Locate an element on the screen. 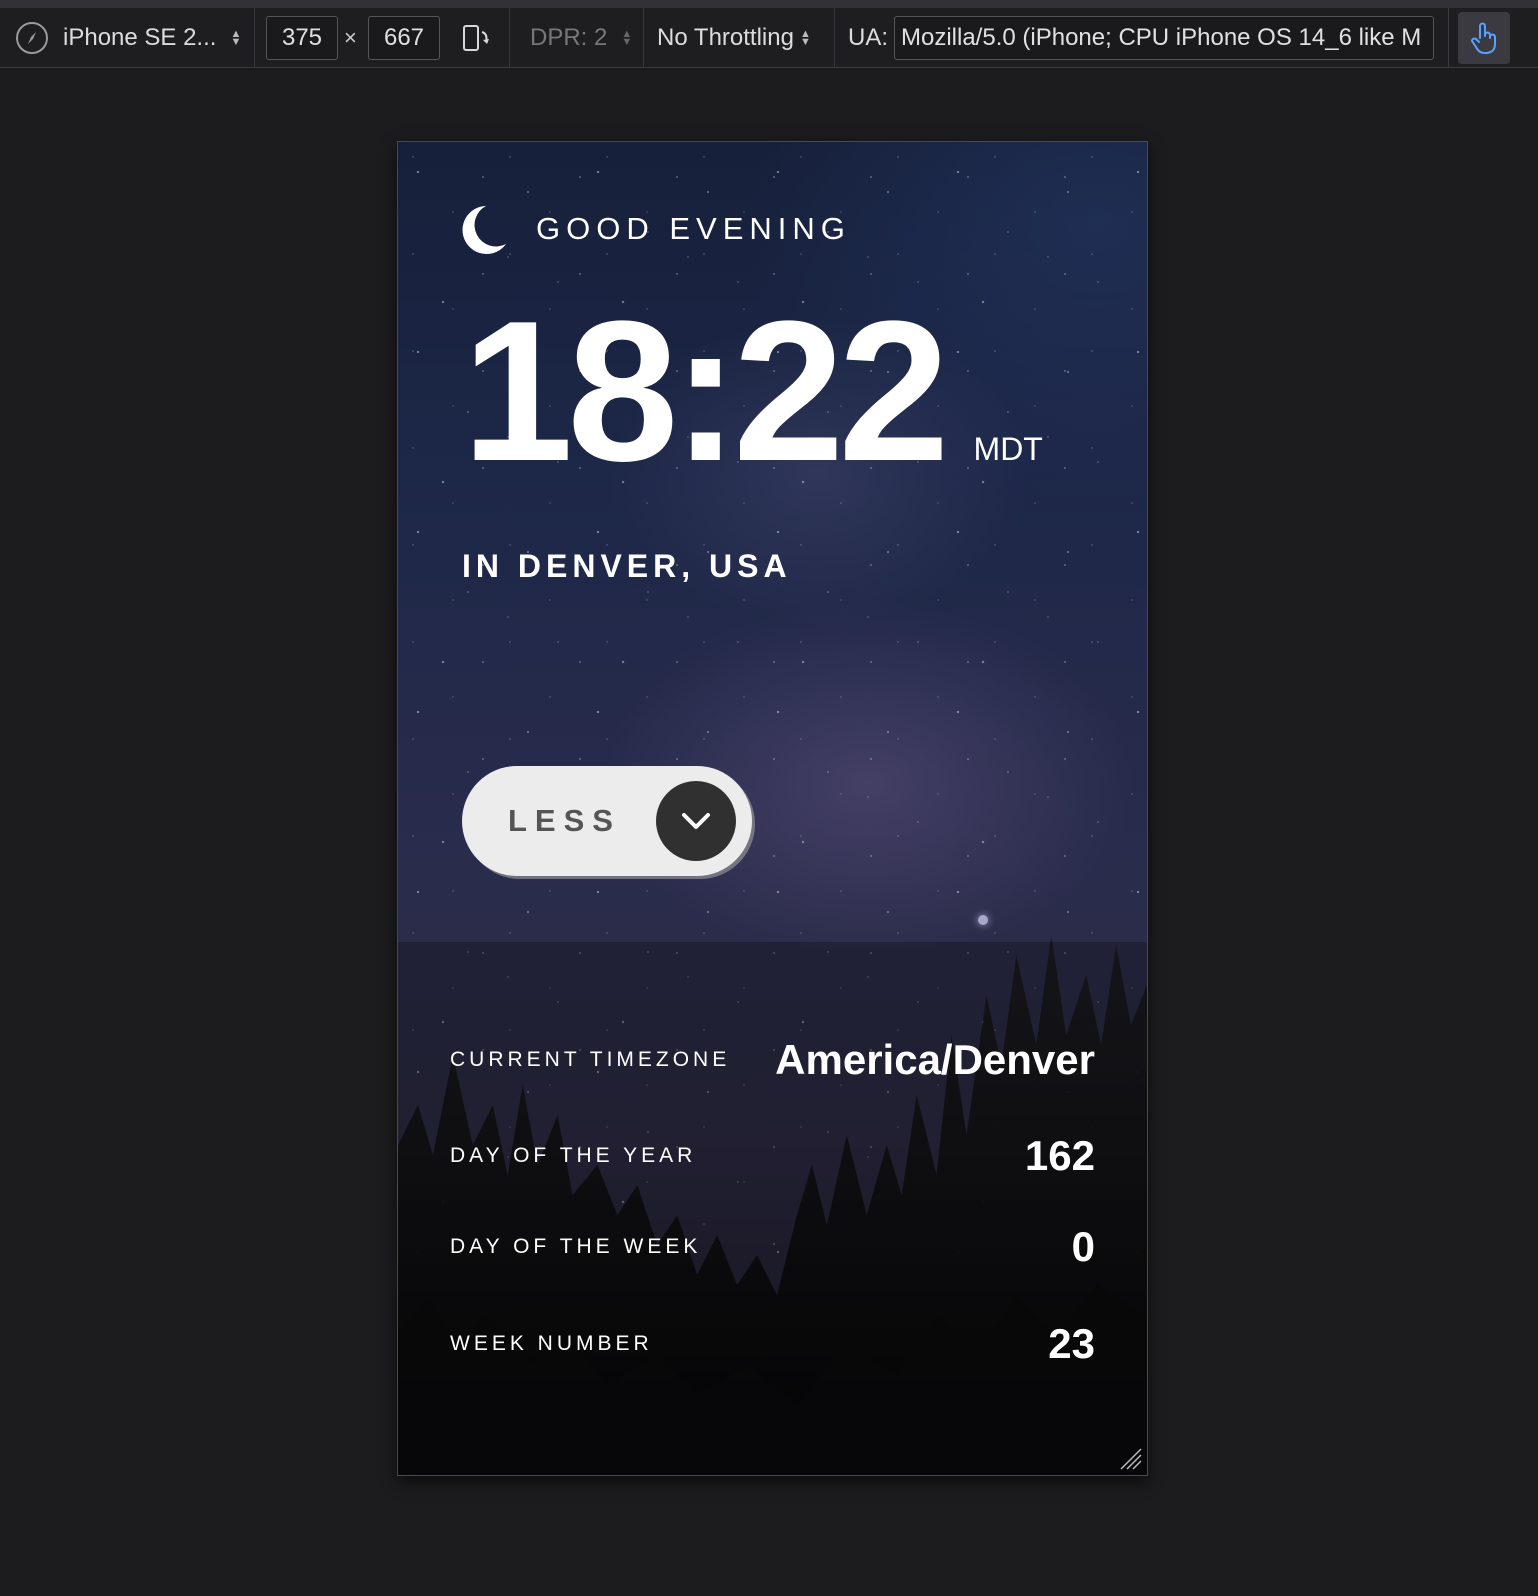 The width and height of the screenshot is (1538, 1596). greeting: GOOD EVENING is located at coordinates (656, 229).